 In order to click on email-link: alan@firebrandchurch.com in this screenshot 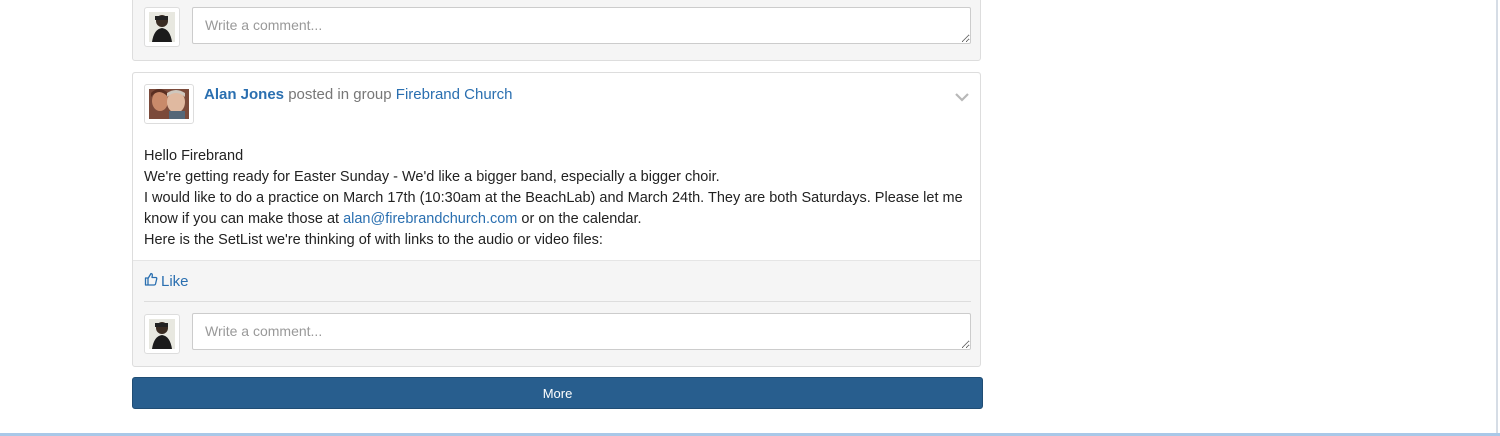, I will do `click(430, 219)`.